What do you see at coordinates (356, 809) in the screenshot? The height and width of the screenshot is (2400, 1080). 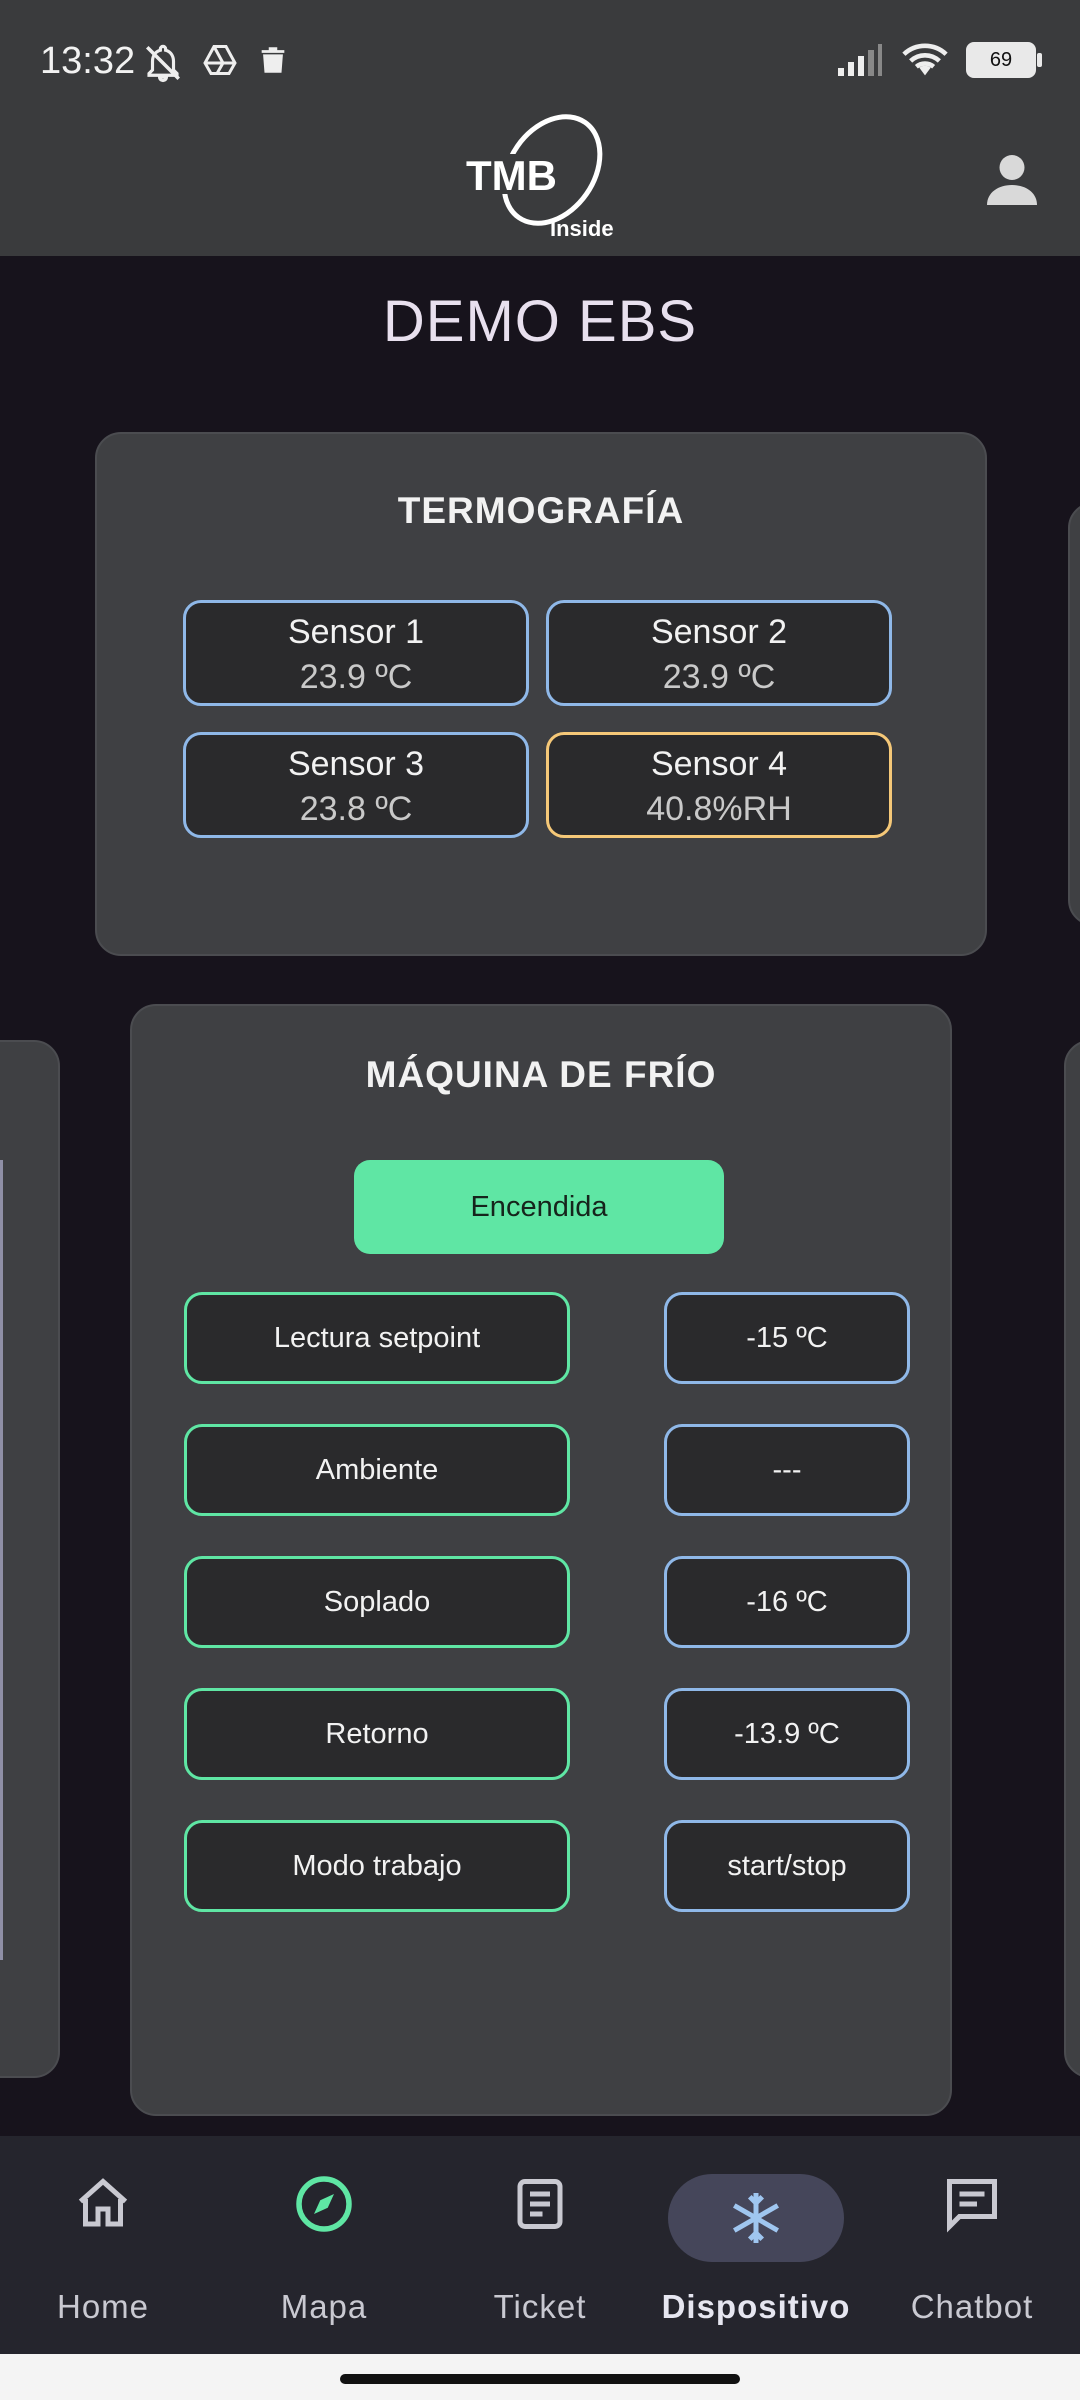 I see `sensor-value: 23.8 ºC` at bounding box center [356, 809].